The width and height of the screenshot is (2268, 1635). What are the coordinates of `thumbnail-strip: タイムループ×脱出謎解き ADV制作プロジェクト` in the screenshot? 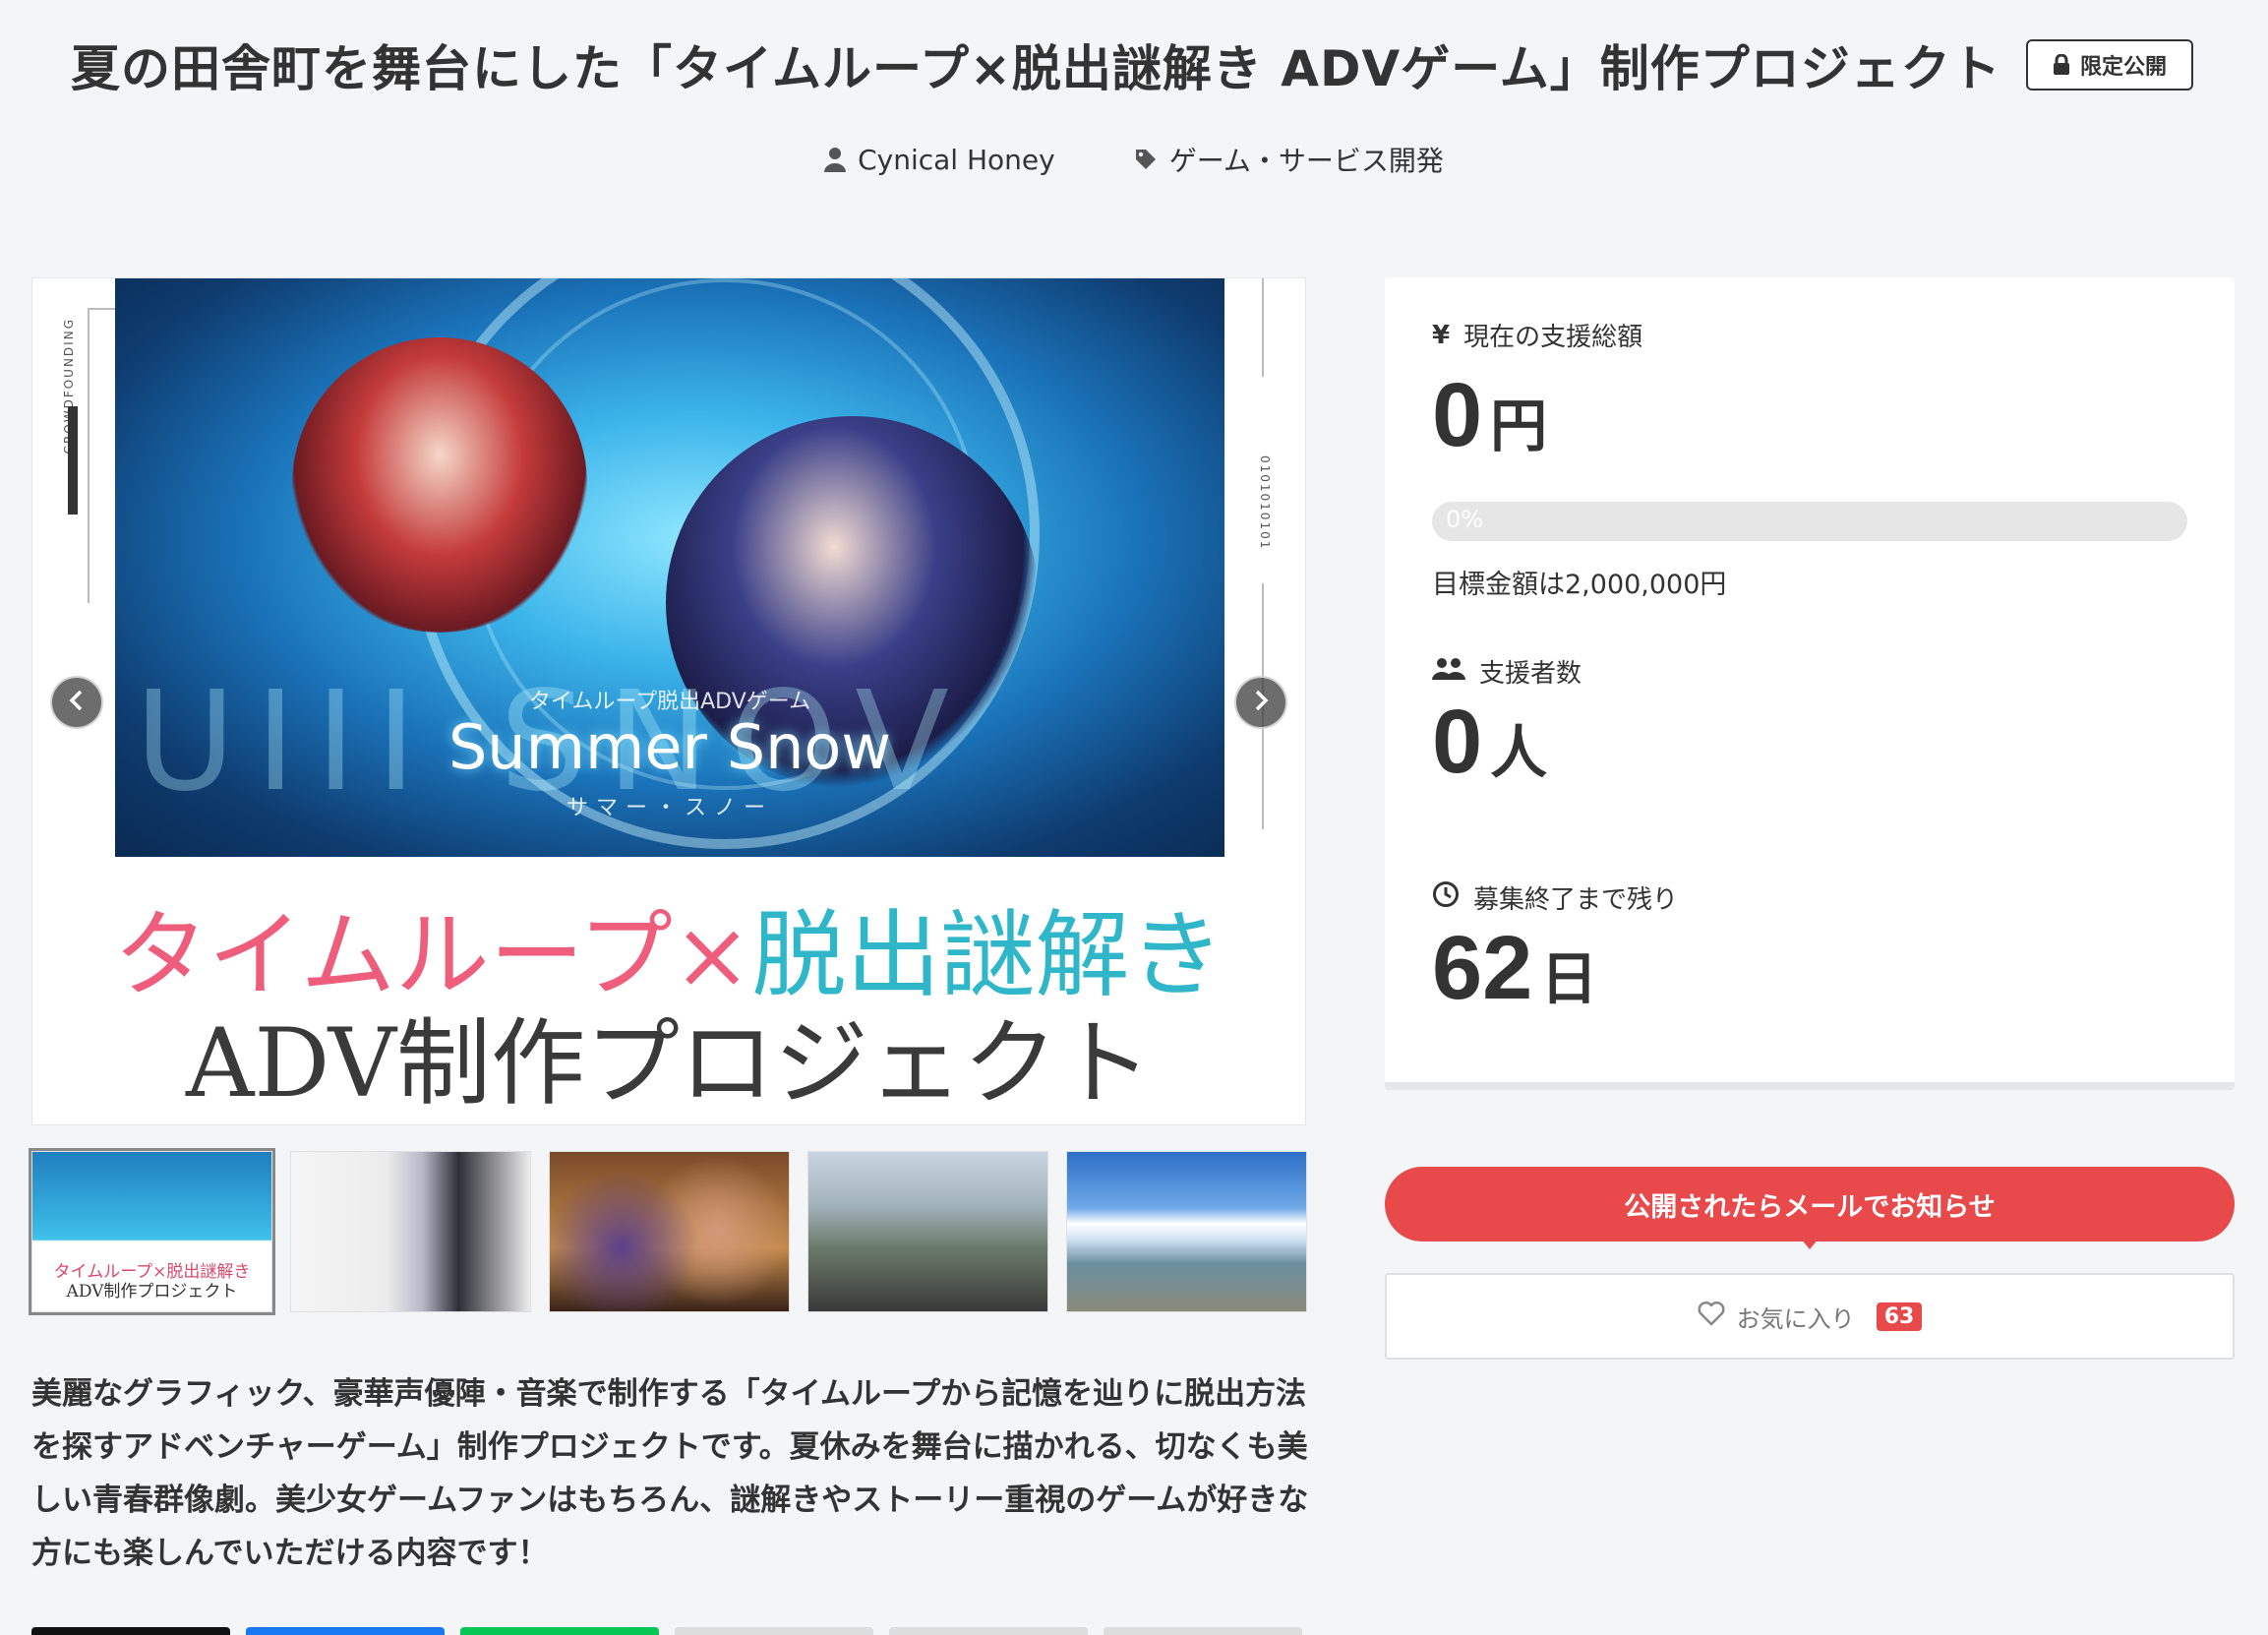 It's located at (668, 1231).